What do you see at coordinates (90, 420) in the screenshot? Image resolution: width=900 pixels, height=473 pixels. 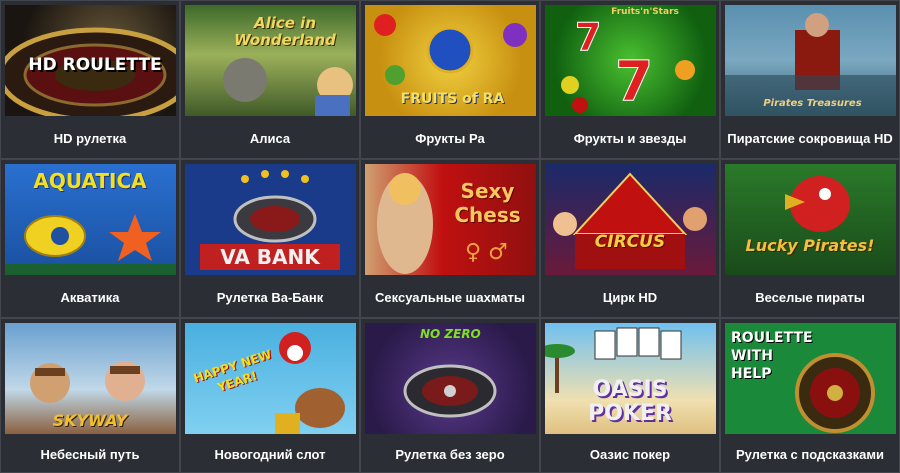 I see `game-logo: SKYWAY` at bounding box center [90, 420].